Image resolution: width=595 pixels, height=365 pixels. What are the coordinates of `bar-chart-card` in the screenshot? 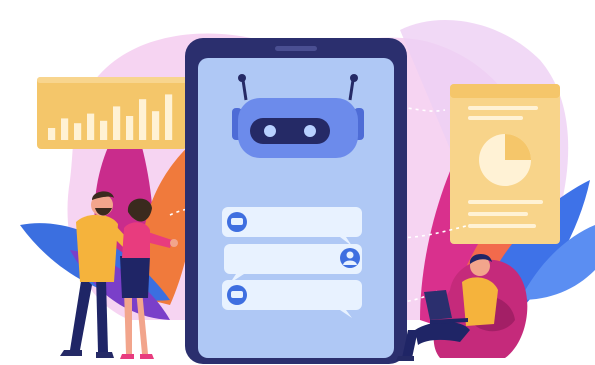 It's located at (112, 113).